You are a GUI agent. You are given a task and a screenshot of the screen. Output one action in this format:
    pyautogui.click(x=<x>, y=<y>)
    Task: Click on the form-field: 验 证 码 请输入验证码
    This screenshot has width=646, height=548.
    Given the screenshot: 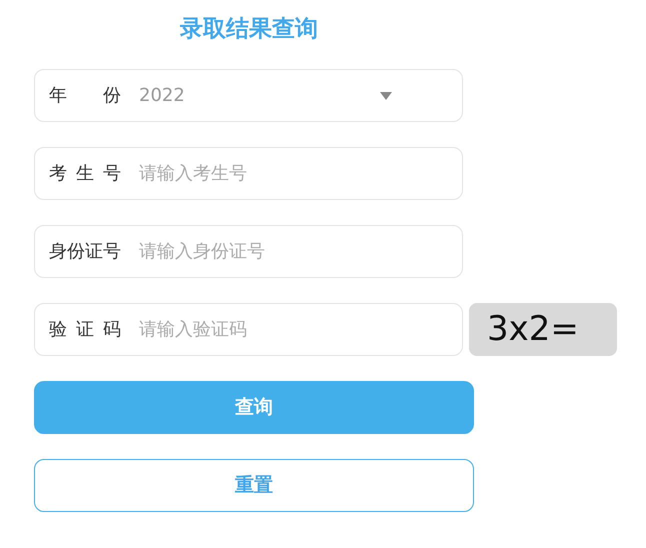 What is the action you would take?
    pyautogui.click(x=248, y=329)
    